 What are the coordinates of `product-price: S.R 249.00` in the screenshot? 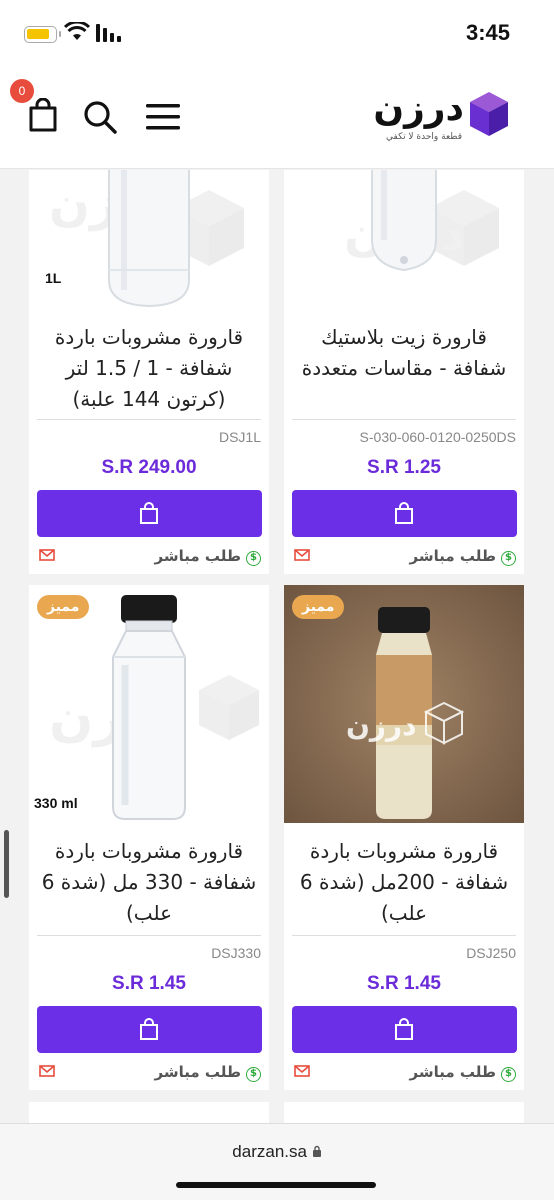 It's located at (149, 467).